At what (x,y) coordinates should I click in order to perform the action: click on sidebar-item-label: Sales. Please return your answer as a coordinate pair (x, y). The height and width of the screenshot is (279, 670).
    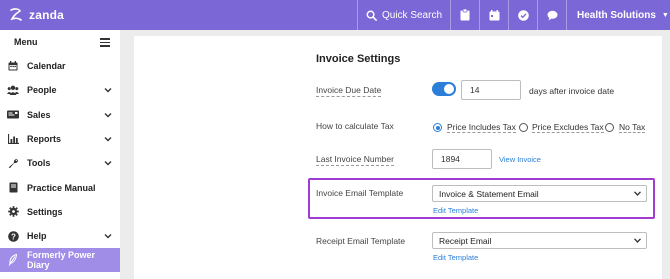
    Looking at the image, I should click on (39, 114).